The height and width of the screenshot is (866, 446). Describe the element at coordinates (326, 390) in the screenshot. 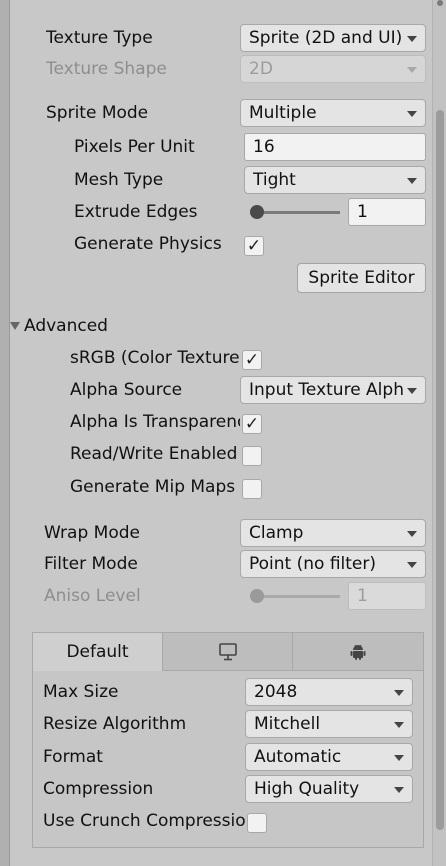

I see `alpha-source-value: Input Texture Alpha` at that location.